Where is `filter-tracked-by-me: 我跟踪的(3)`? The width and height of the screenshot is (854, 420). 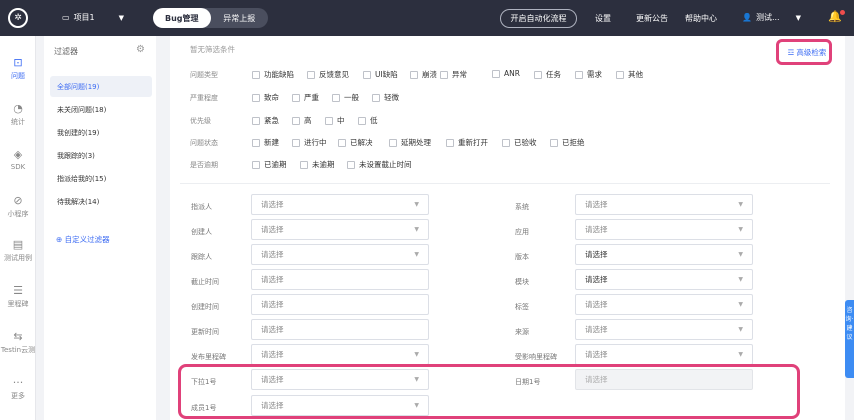 filter-tracked-by-me: 我跟踪的(3) is located at coordinates (101, 155).